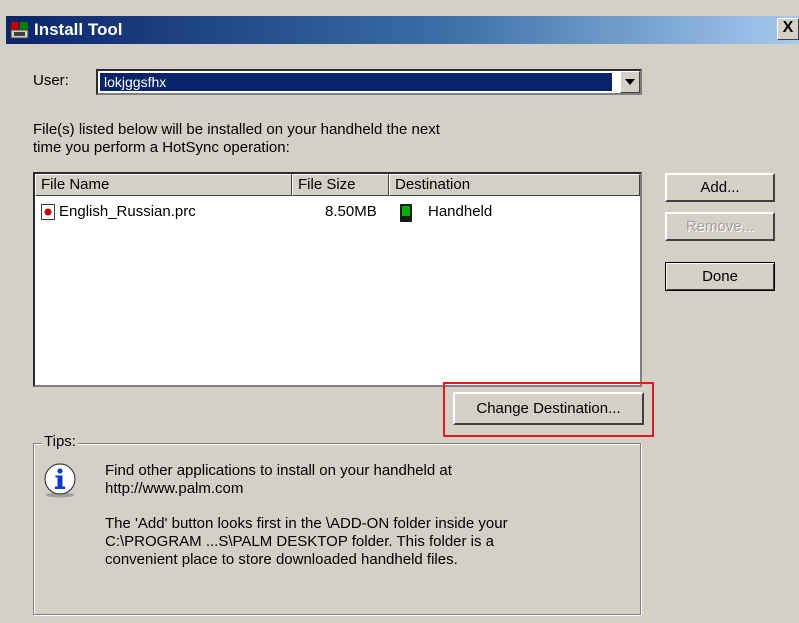 The height and width of the screenshot is (623, 799). I want to click on window-title: Install Tool, so click(78, 29).